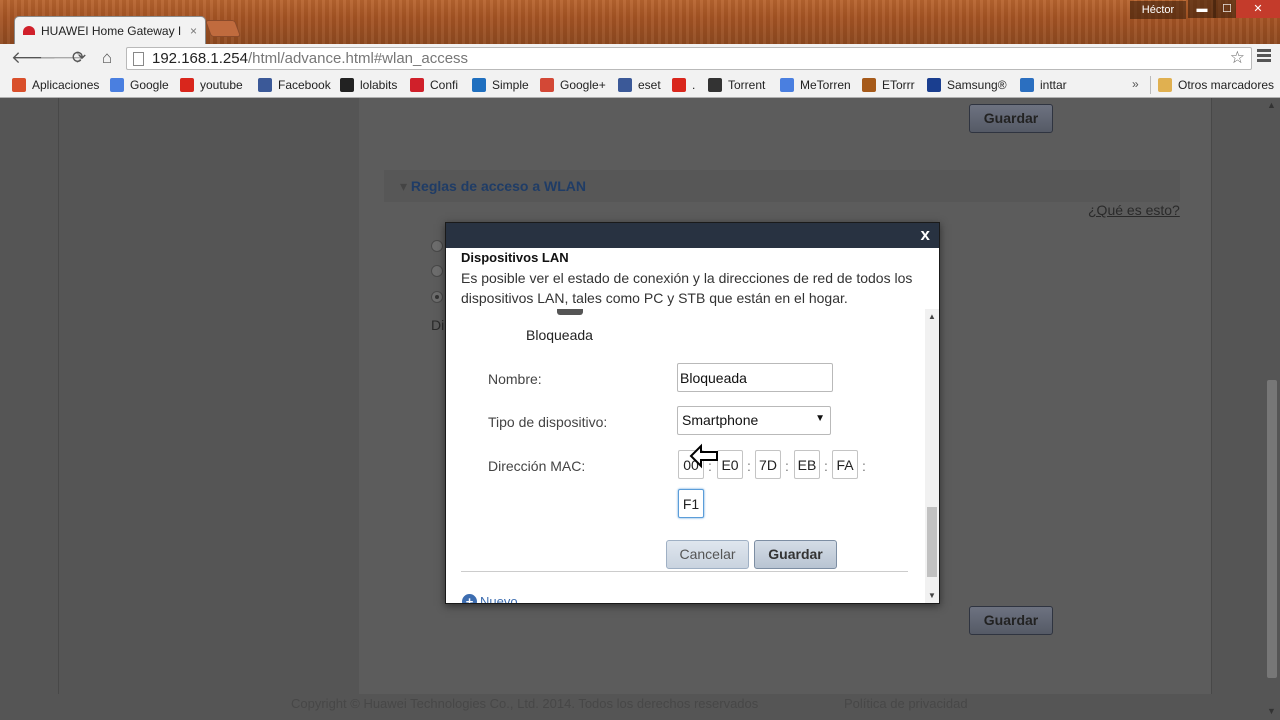  I want to click on add-device-label: Nuevo, so click(499, 598).